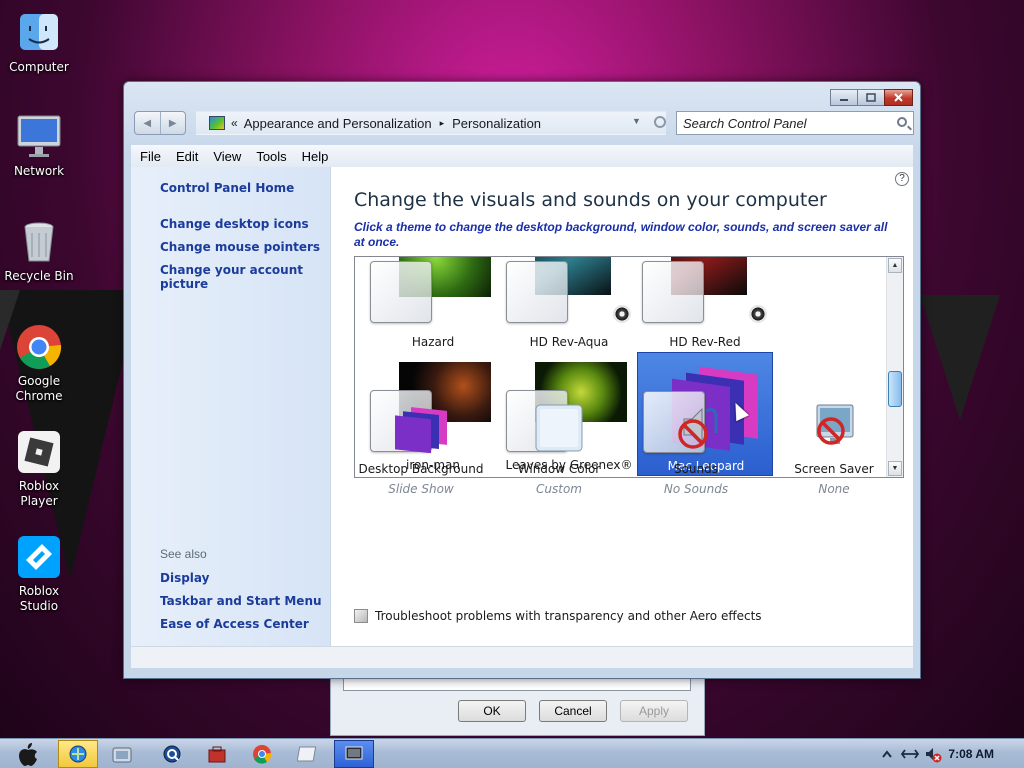 This screenshot has width=1024, height=768. I want to click on roblox-studio-icon, so click(39, 557).